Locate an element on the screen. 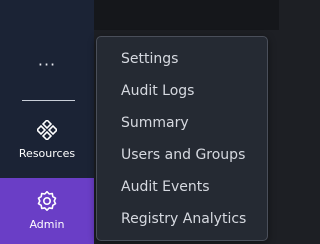 The image size is (320, 244). resources-icon is located at coordinates (47, 130).